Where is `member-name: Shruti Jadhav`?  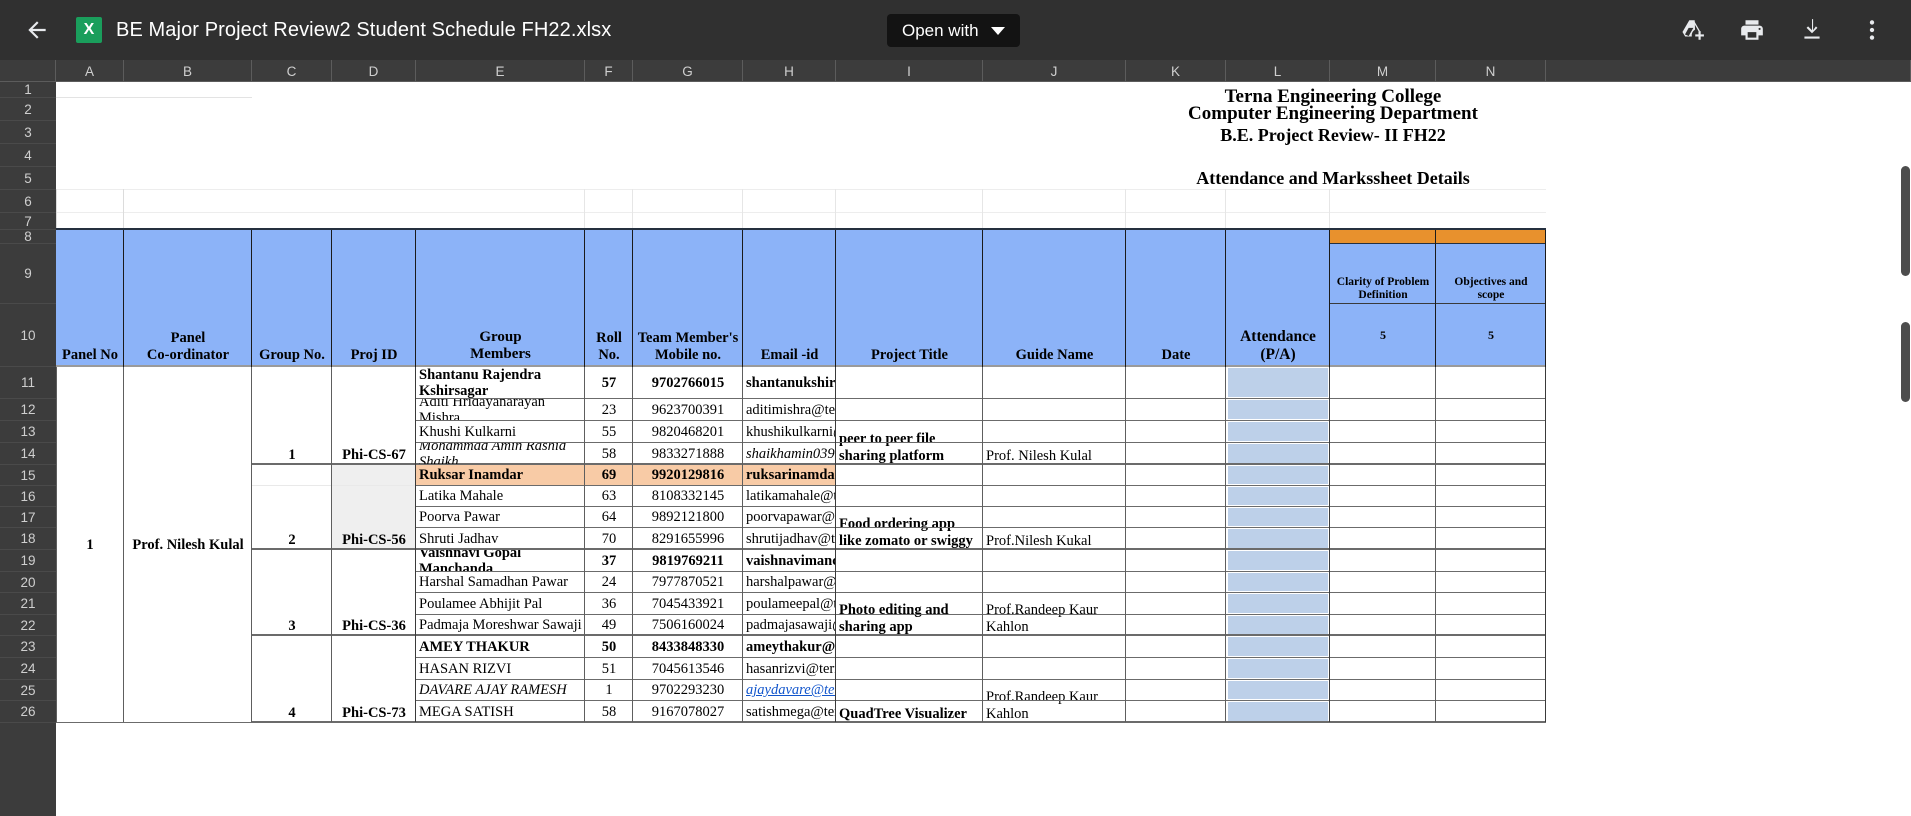 member-name: Shruti Jadhav is located at coordinates (500, 539).